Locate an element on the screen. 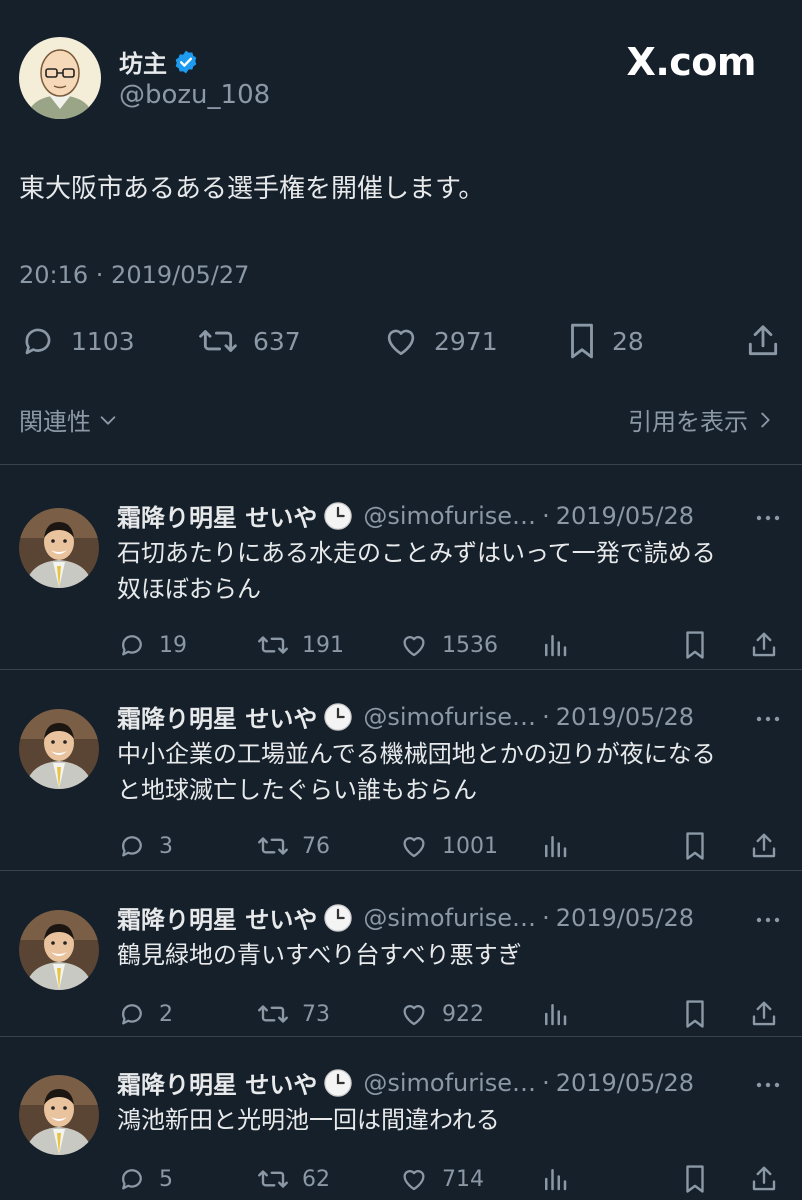 The height and width of the screenshot is (1200, 802). reply-text-line: 奴ほぼおらん is located at coordinates (189, 589).